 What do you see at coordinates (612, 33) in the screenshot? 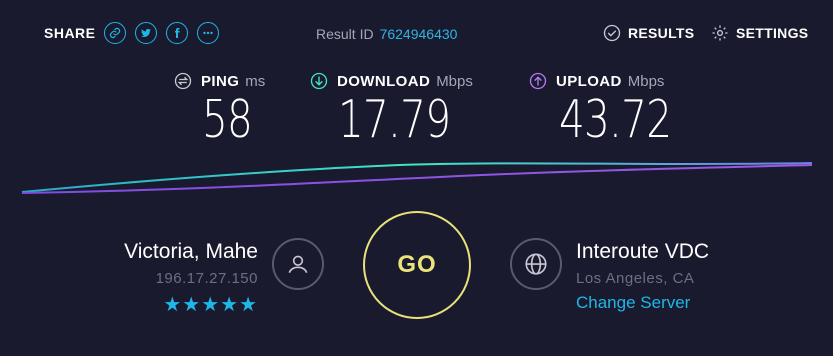
I see `check-circle-icon` at bounding box center [612, 33].